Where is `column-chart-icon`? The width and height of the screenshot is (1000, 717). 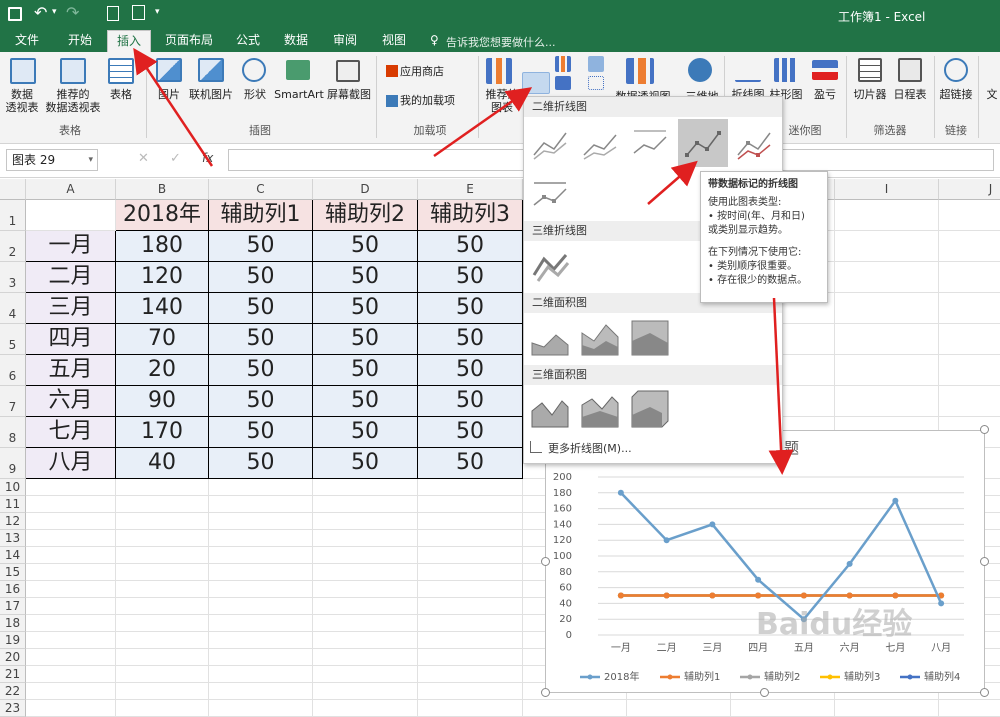
column-chart-icon is located at coordinates (563, 64).